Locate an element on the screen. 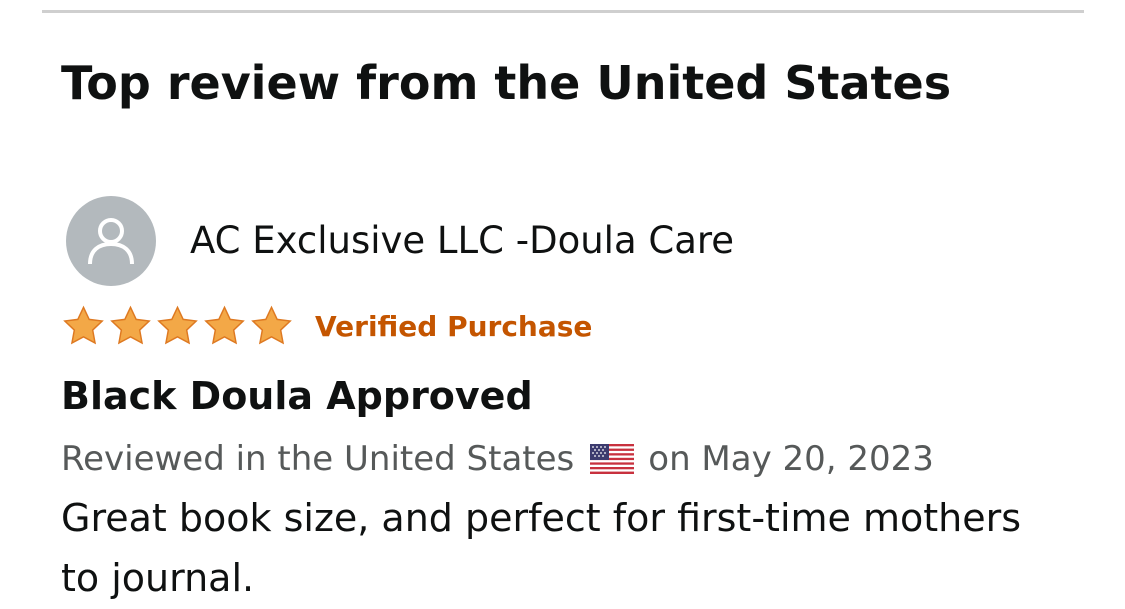  verified-purchase-badge: Verified Purchase is located at coordinates (454, 326).